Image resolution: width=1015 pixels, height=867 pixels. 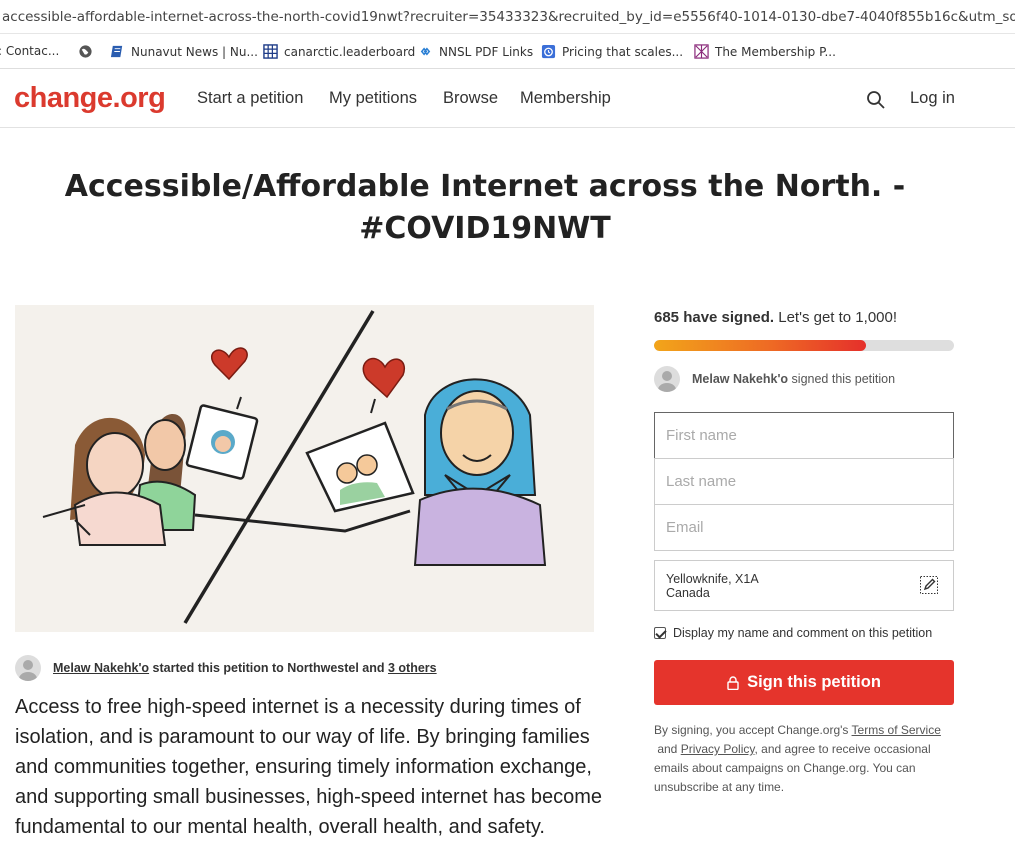 I want to click on login-link: Log in, so click(x=932, y=98).